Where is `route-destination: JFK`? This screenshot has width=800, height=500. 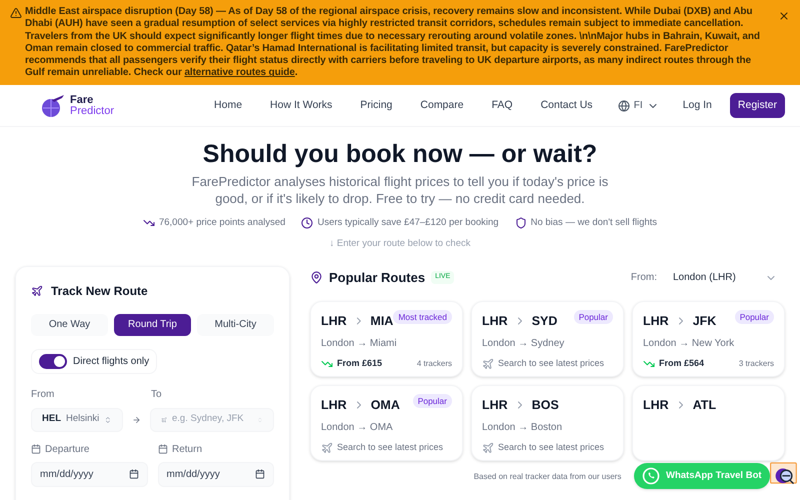 route-destination: JFK is located at coordinates (704, 321).